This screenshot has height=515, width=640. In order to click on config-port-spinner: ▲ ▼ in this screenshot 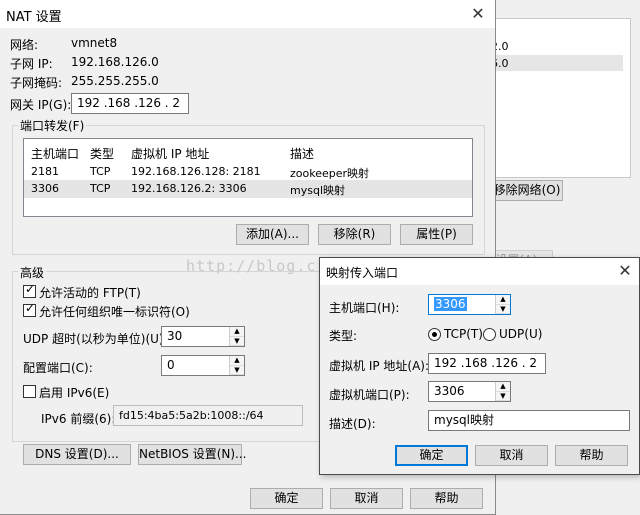, I will do `click(236, 365)`.